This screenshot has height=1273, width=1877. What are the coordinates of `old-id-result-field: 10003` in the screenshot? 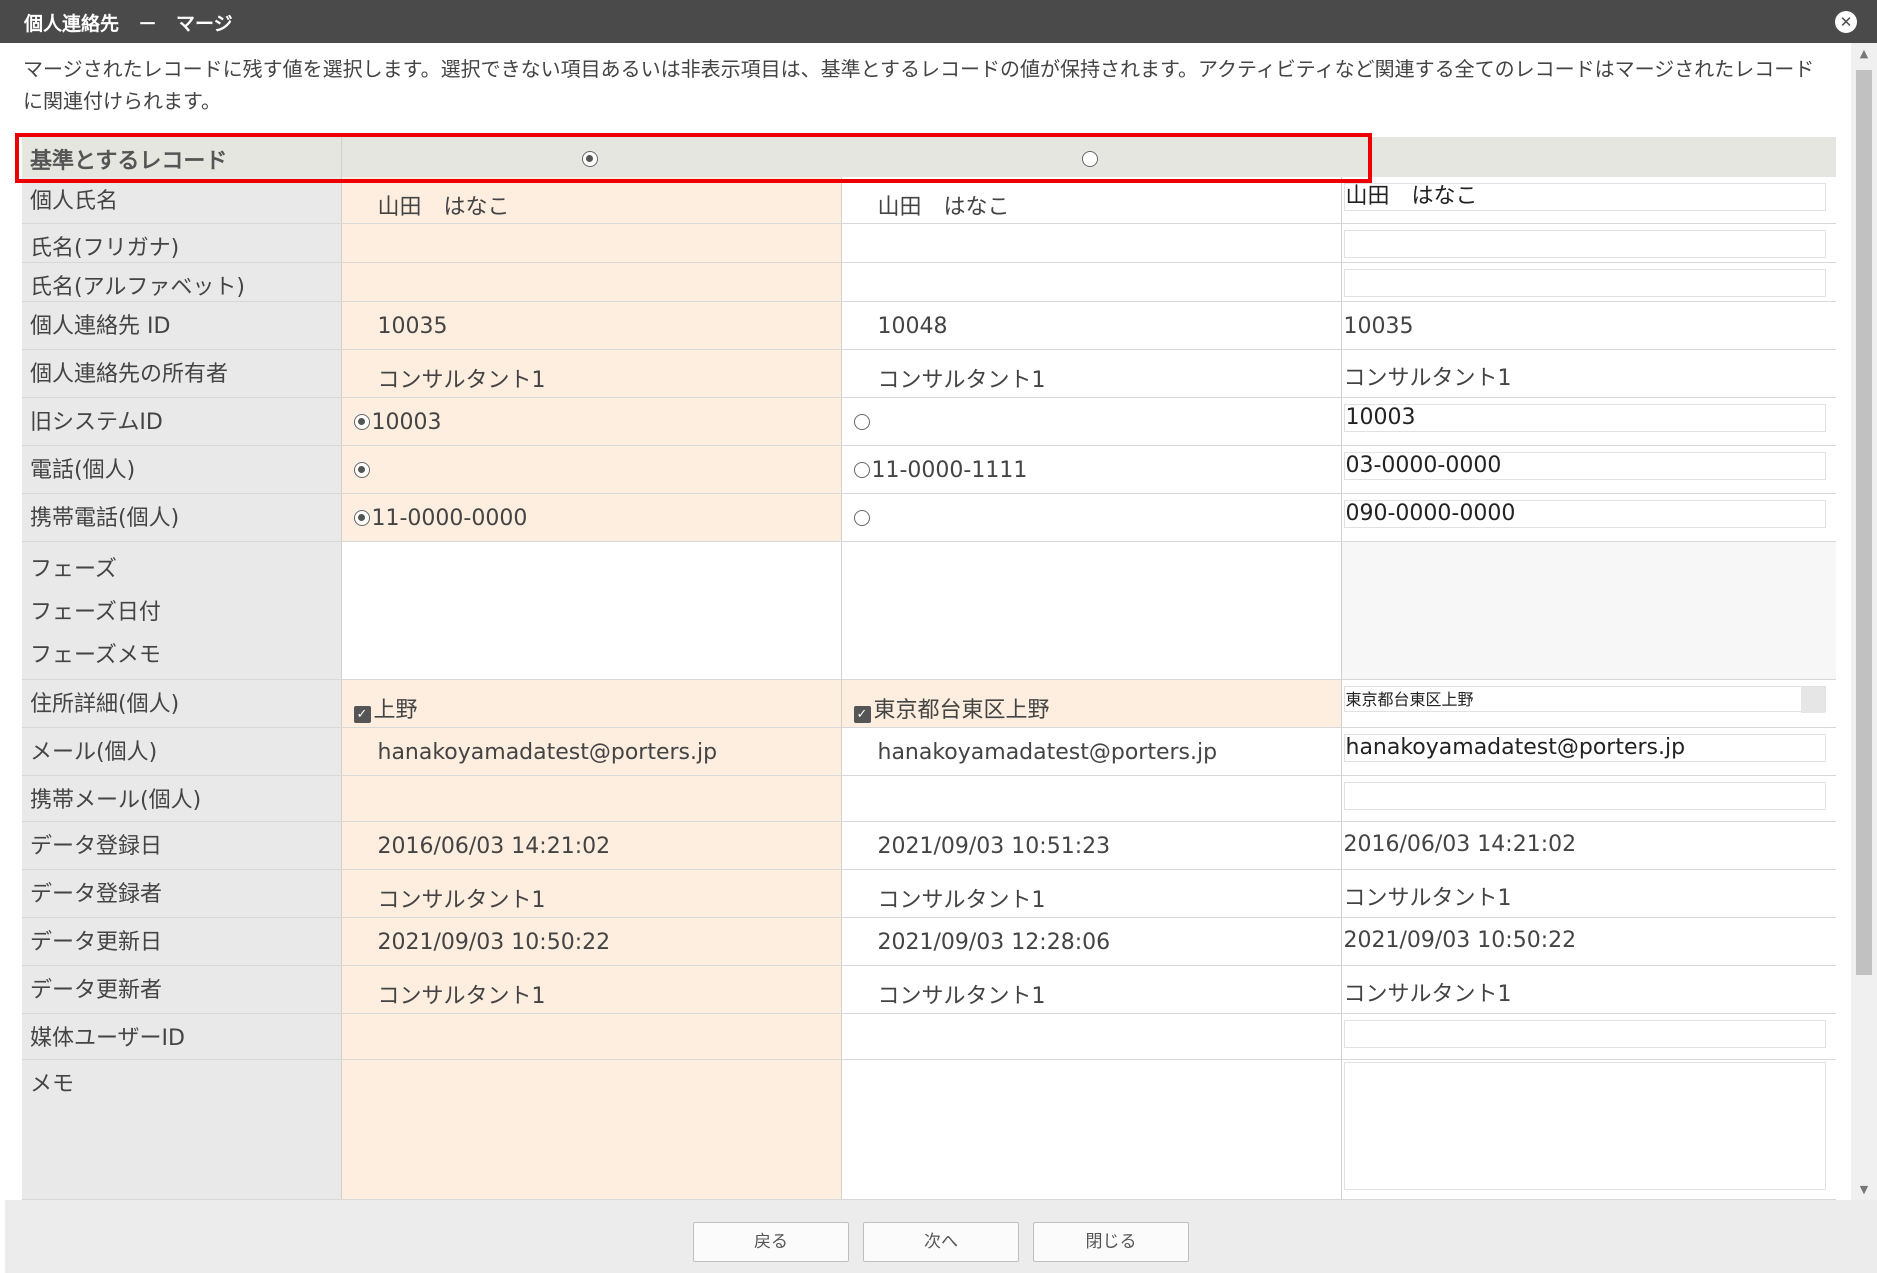 It's located at (1585, 417).